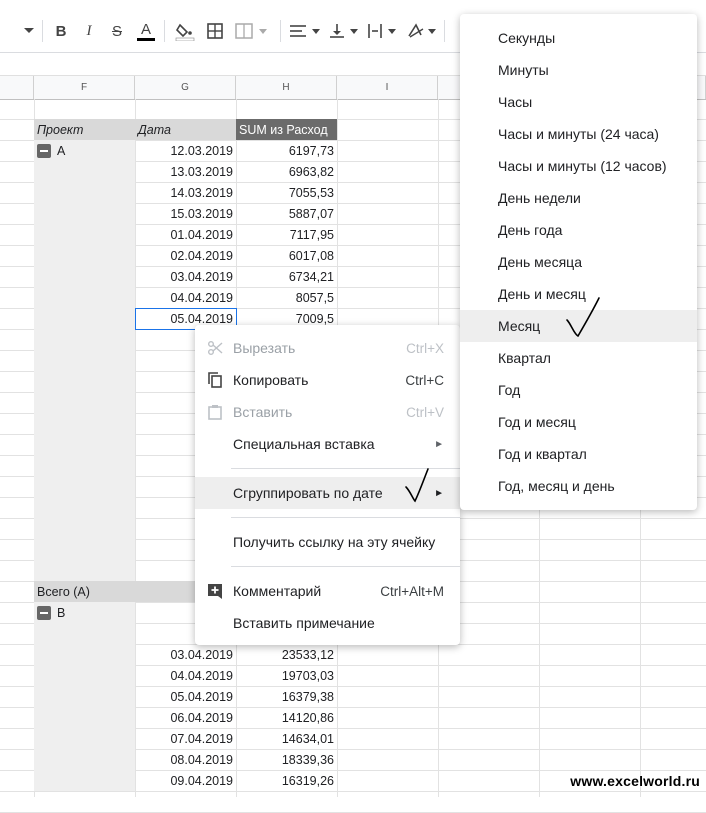 This screenshot has width=706, height=813. What do you see at coordinates (286, 150) in the screenshot?
I see `pivot-value-cell: 6197,73` at bounding box center [286, 150].